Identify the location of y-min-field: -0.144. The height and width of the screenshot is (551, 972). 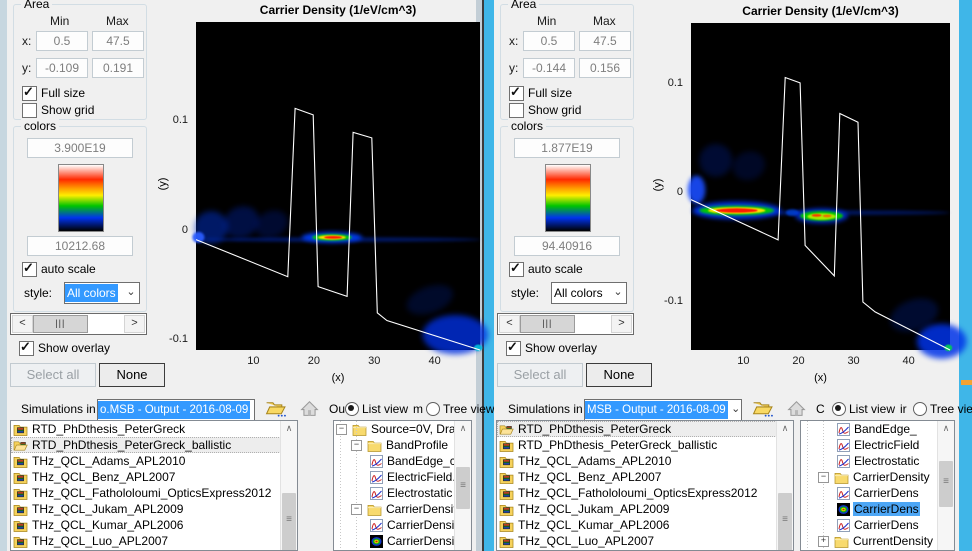
(549, 68).